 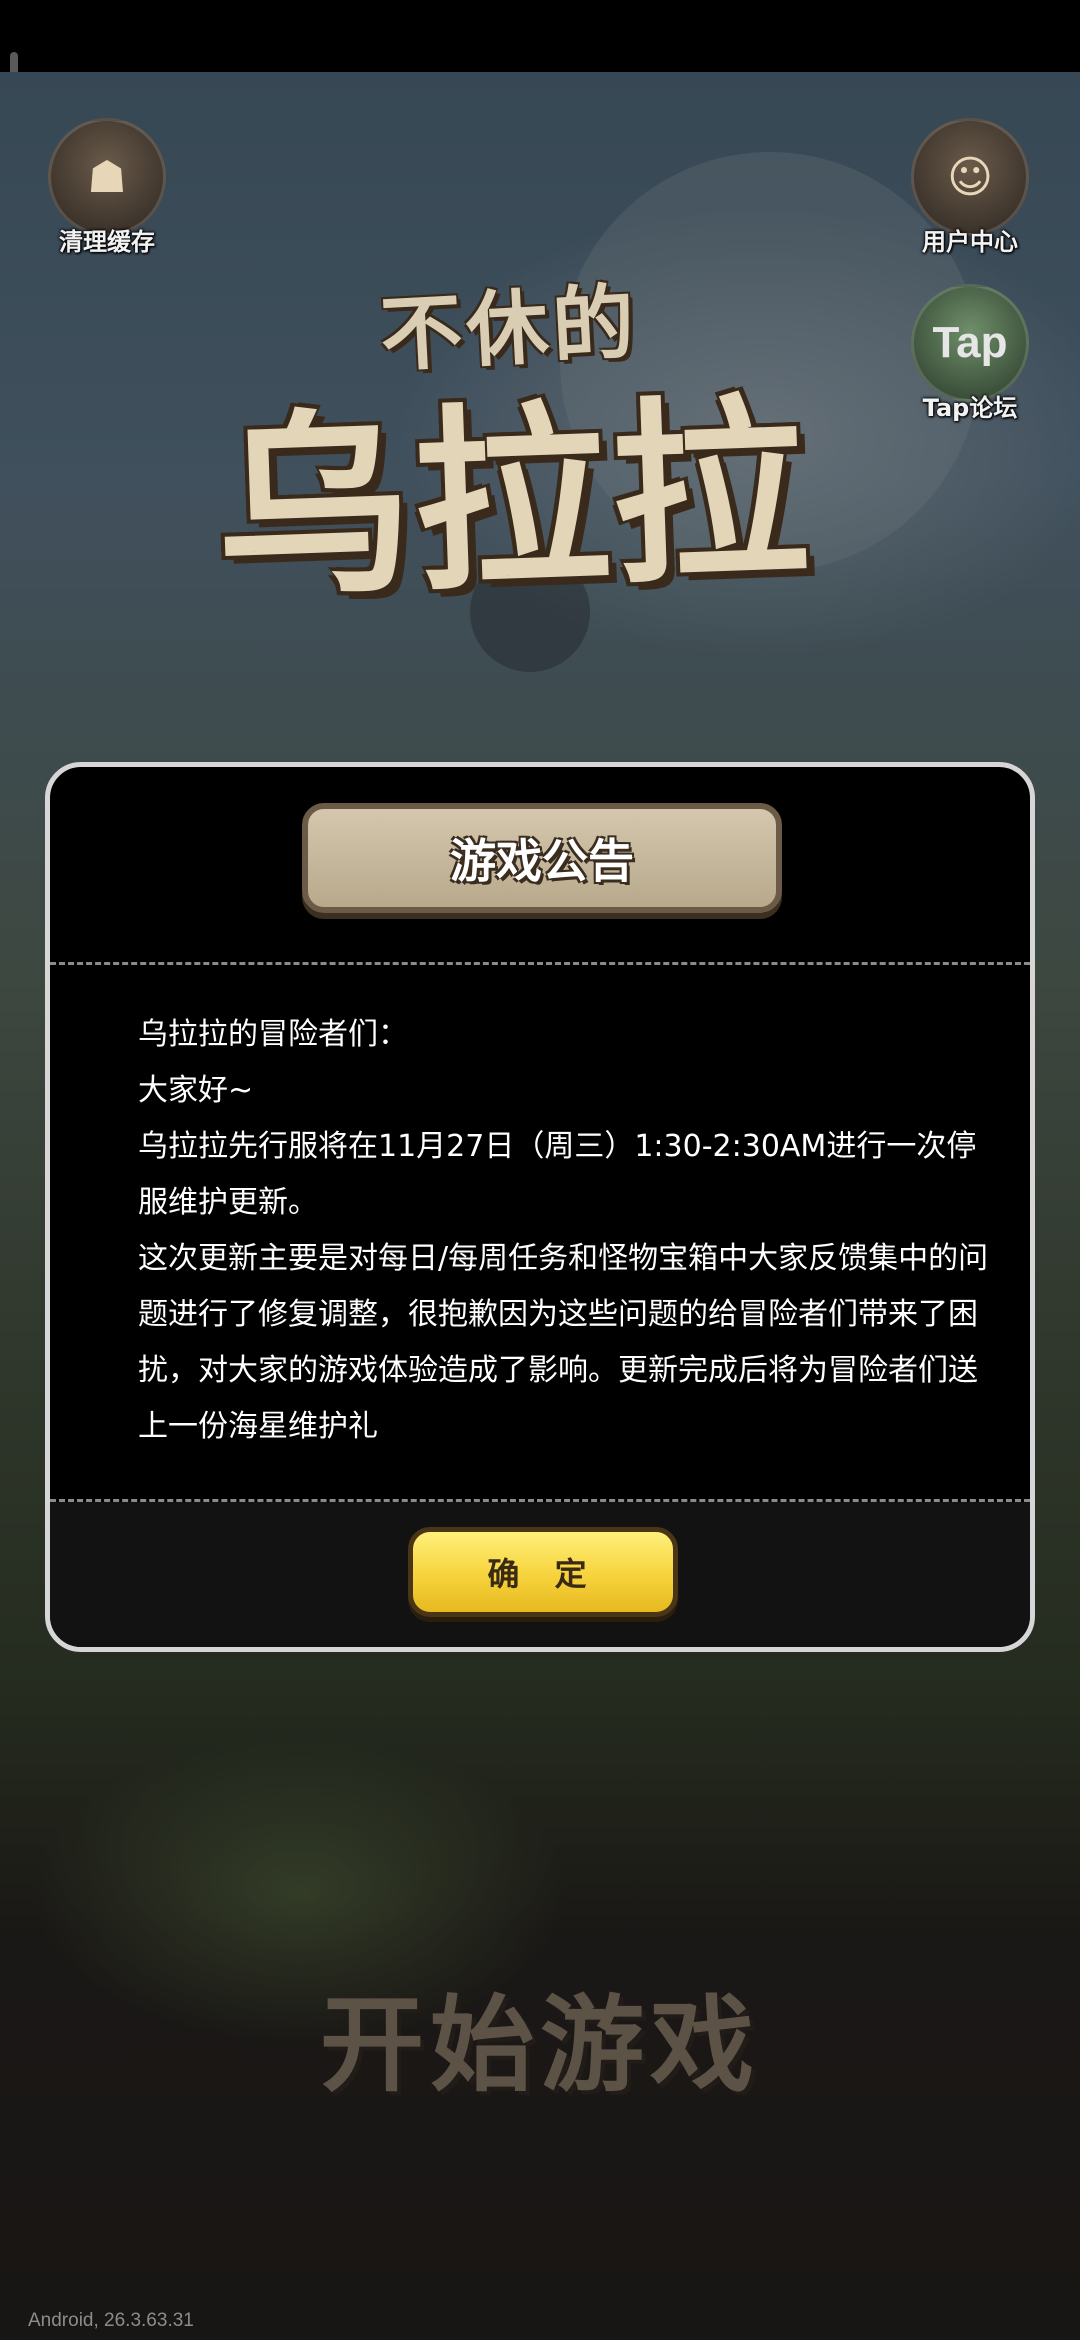 I want to click on user-avatar-icon: ☺, so click(x=970, y=177).